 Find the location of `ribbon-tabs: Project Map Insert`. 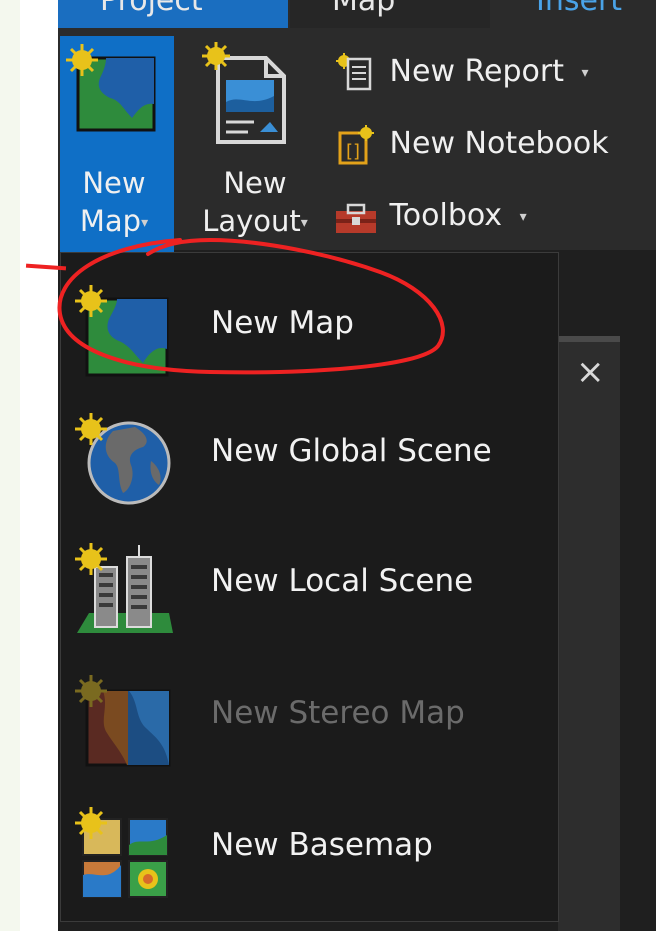

ribbon-tabs: Project Map Insert is located at coordinates (357, 15).